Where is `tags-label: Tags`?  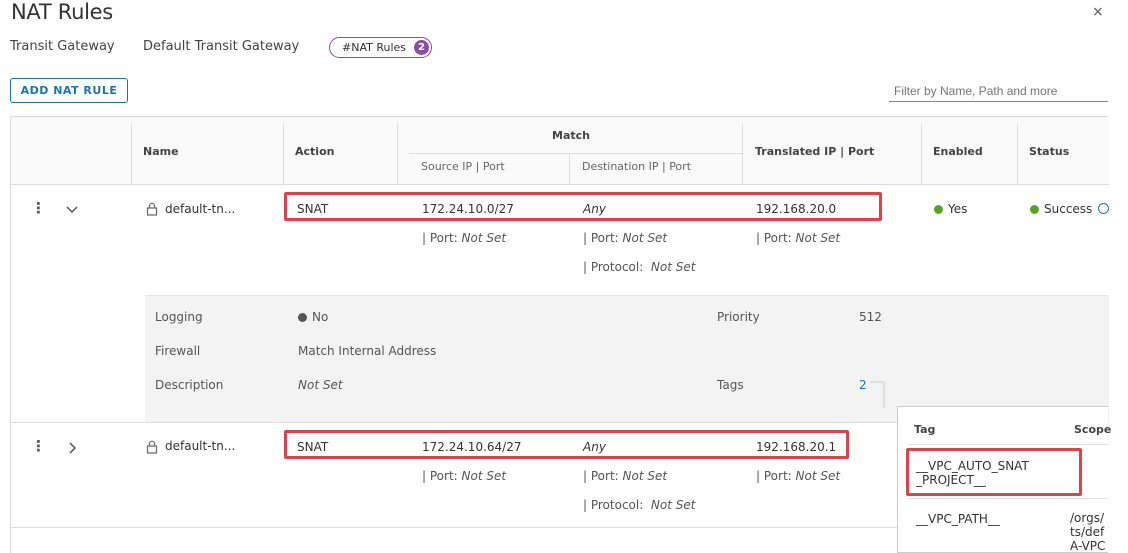 tags-label: Tags is located at coordinates (730, 385).